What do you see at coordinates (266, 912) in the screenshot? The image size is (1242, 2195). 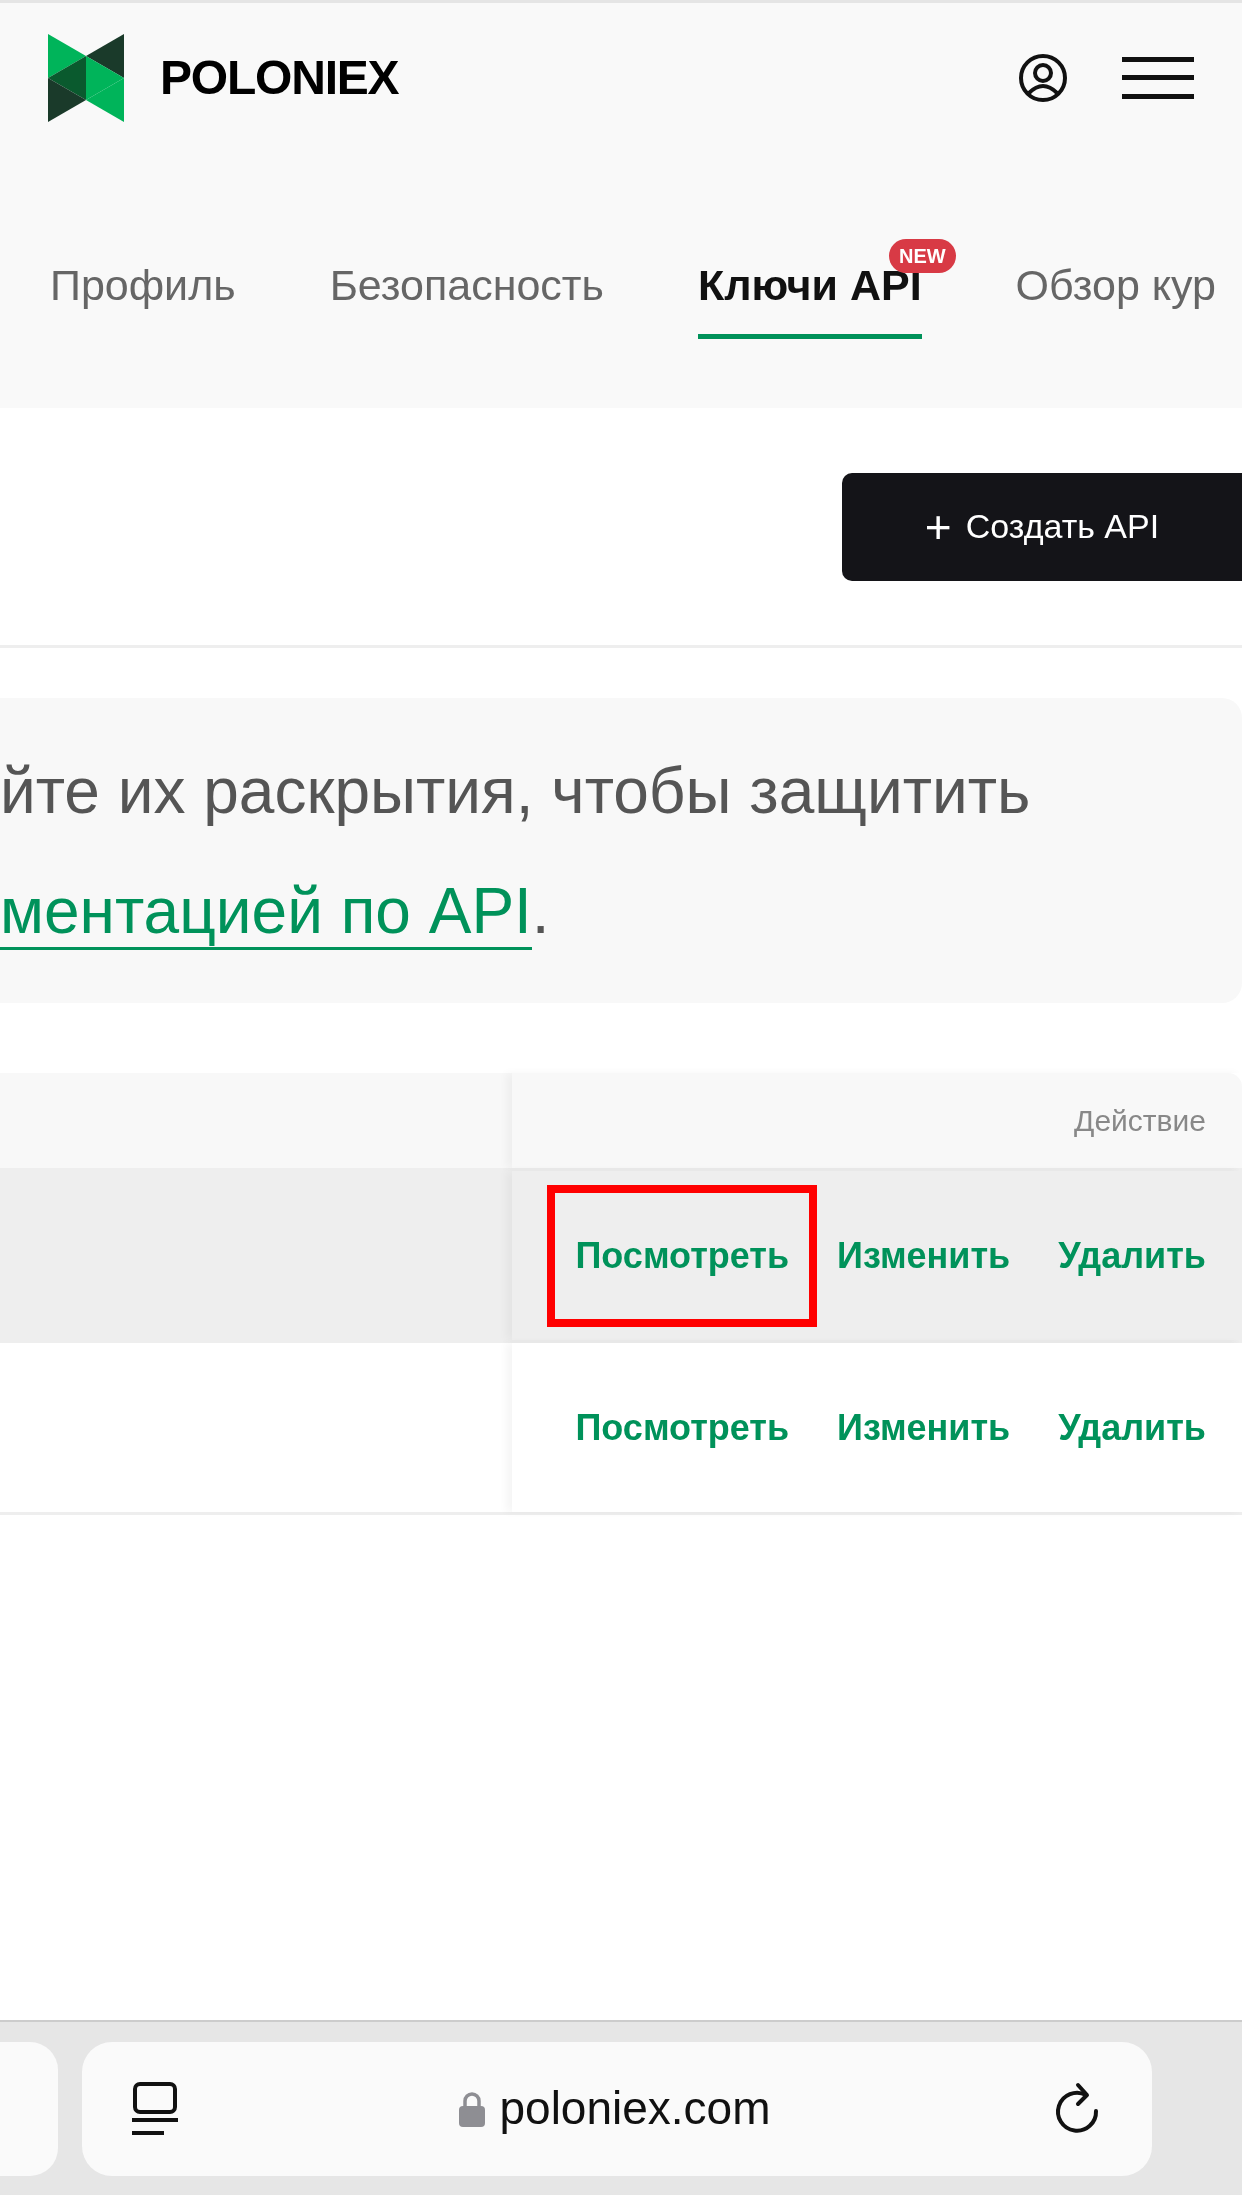 I see `api-docs-link: ментацией по API` at bounding box center [266, 912].